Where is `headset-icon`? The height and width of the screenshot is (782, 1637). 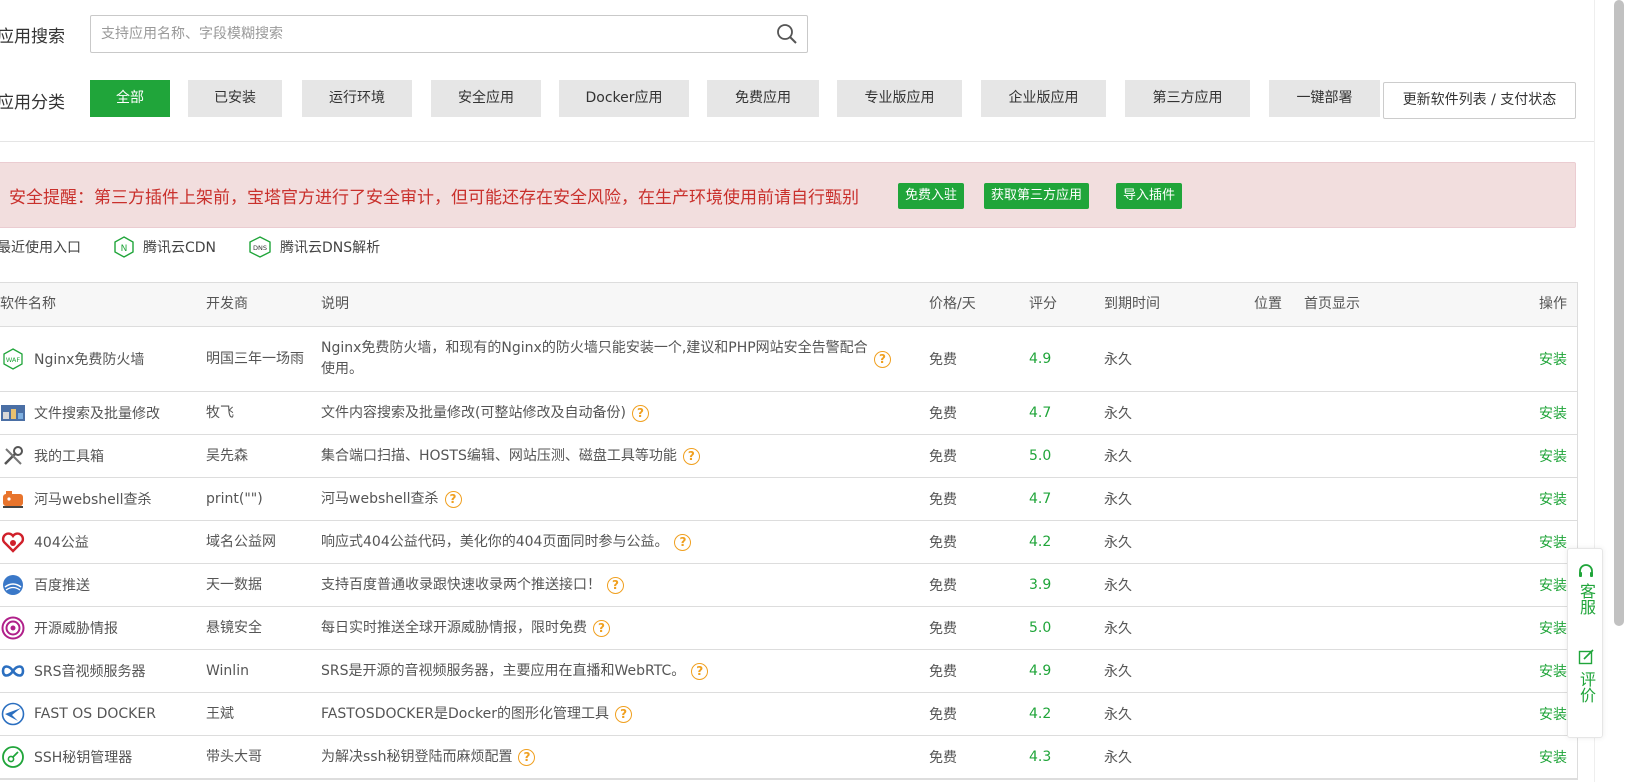
headset-icon is located at coordinates (1586, 570).